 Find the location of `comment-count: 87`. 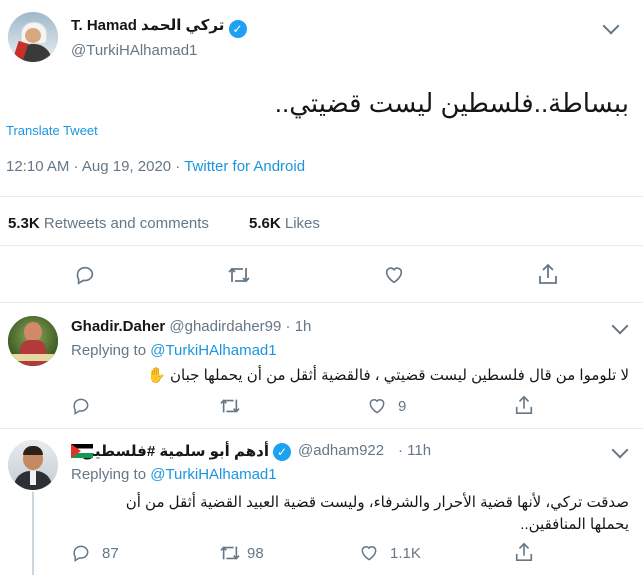

comment-count: 87 is located at coordinates (110, 553).